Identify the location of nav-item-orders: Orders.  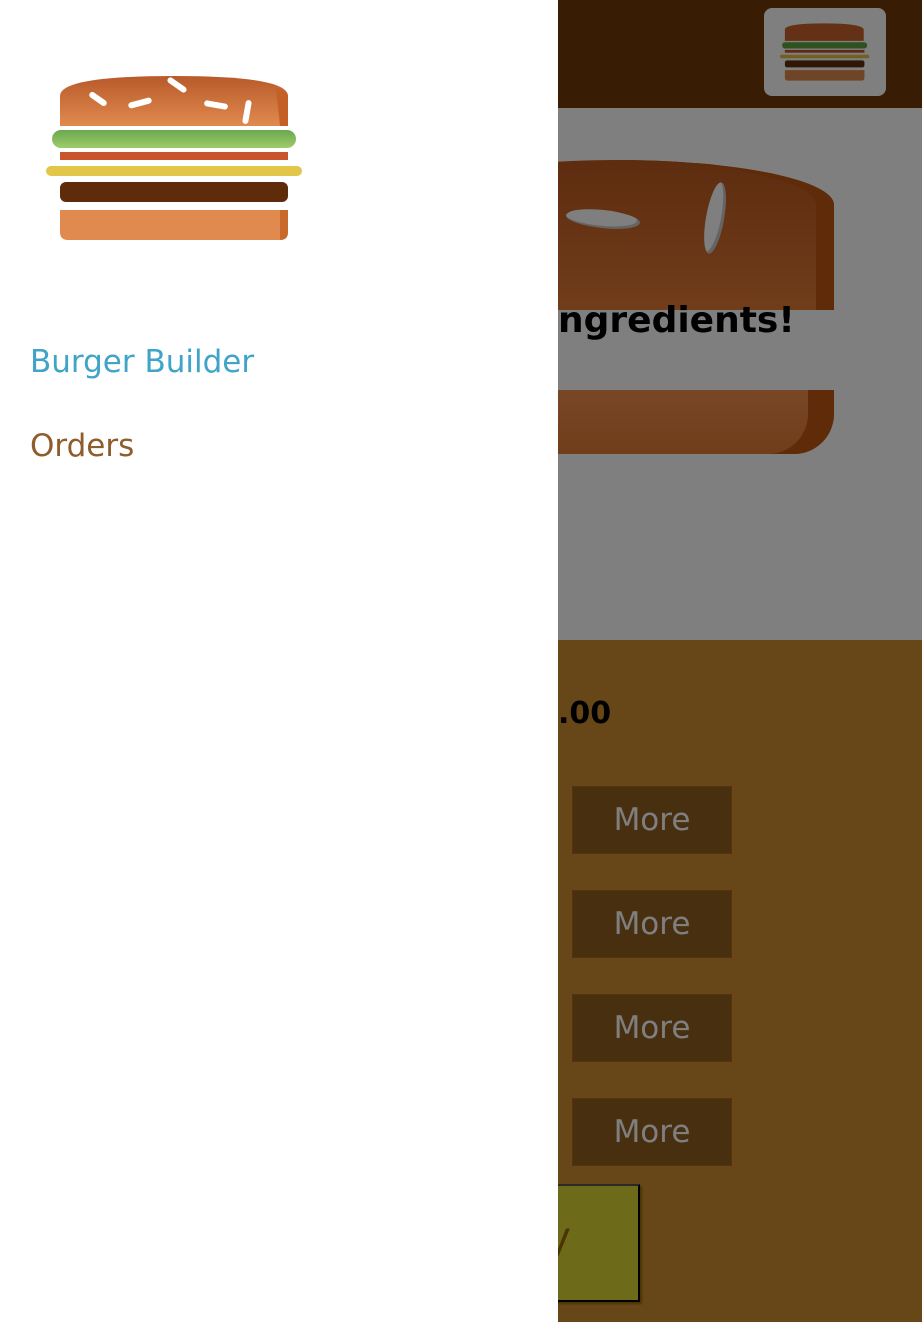
(142, 466).